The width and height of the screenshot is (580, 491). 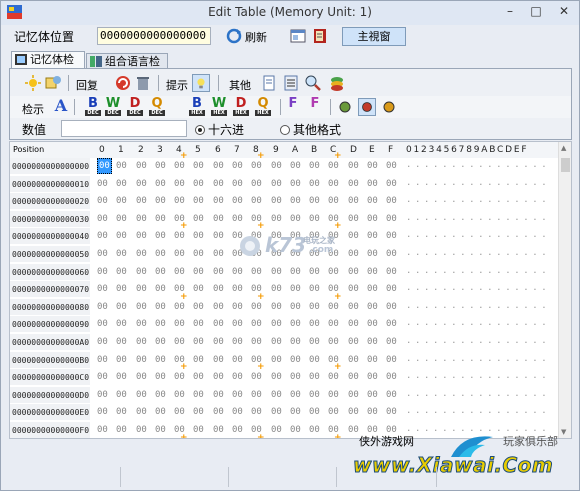 What do you see at coordinates (124, 128) in the screenshot?
I see `value-input` at bounding box center [124, 128].